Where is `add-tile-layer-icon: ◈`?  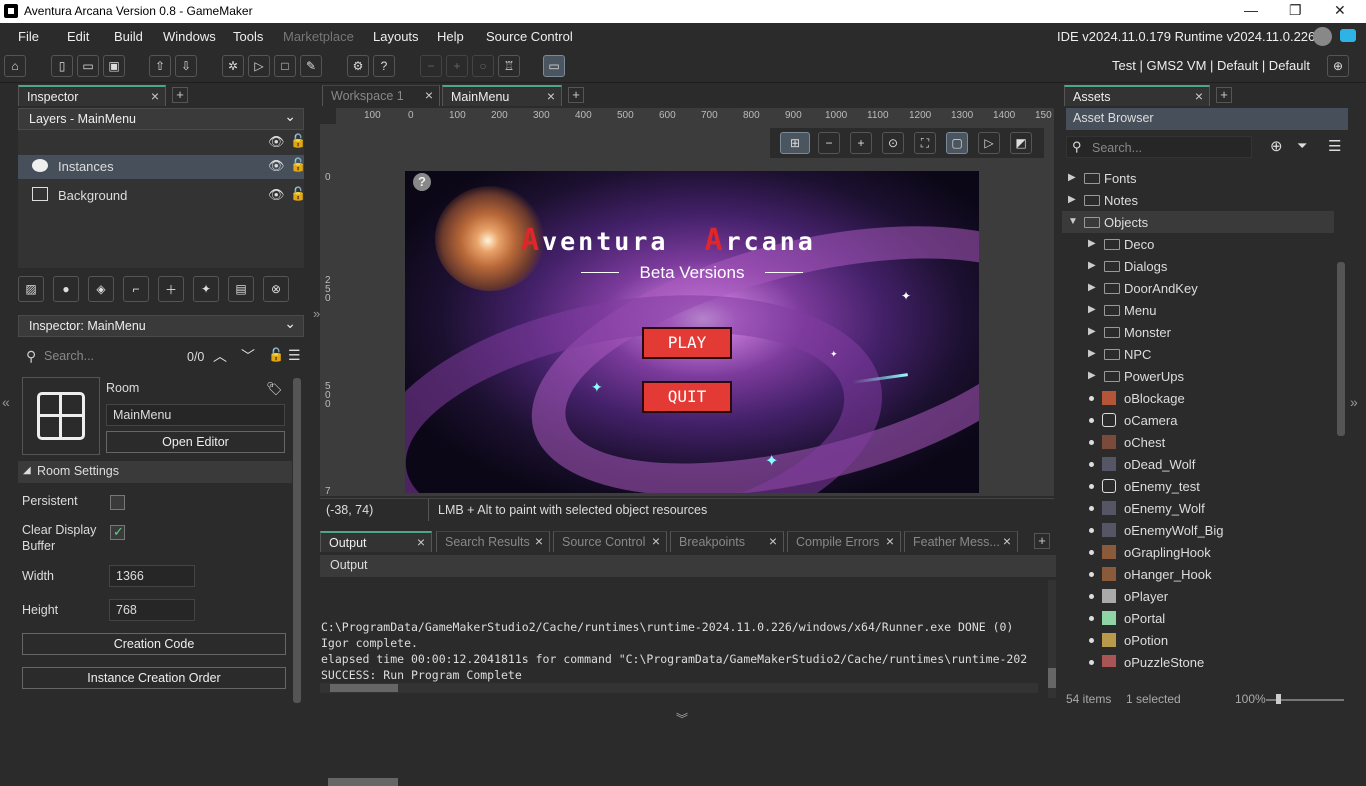
add-tile-layer-icon: ◈ is located at coordinates (101, 289).